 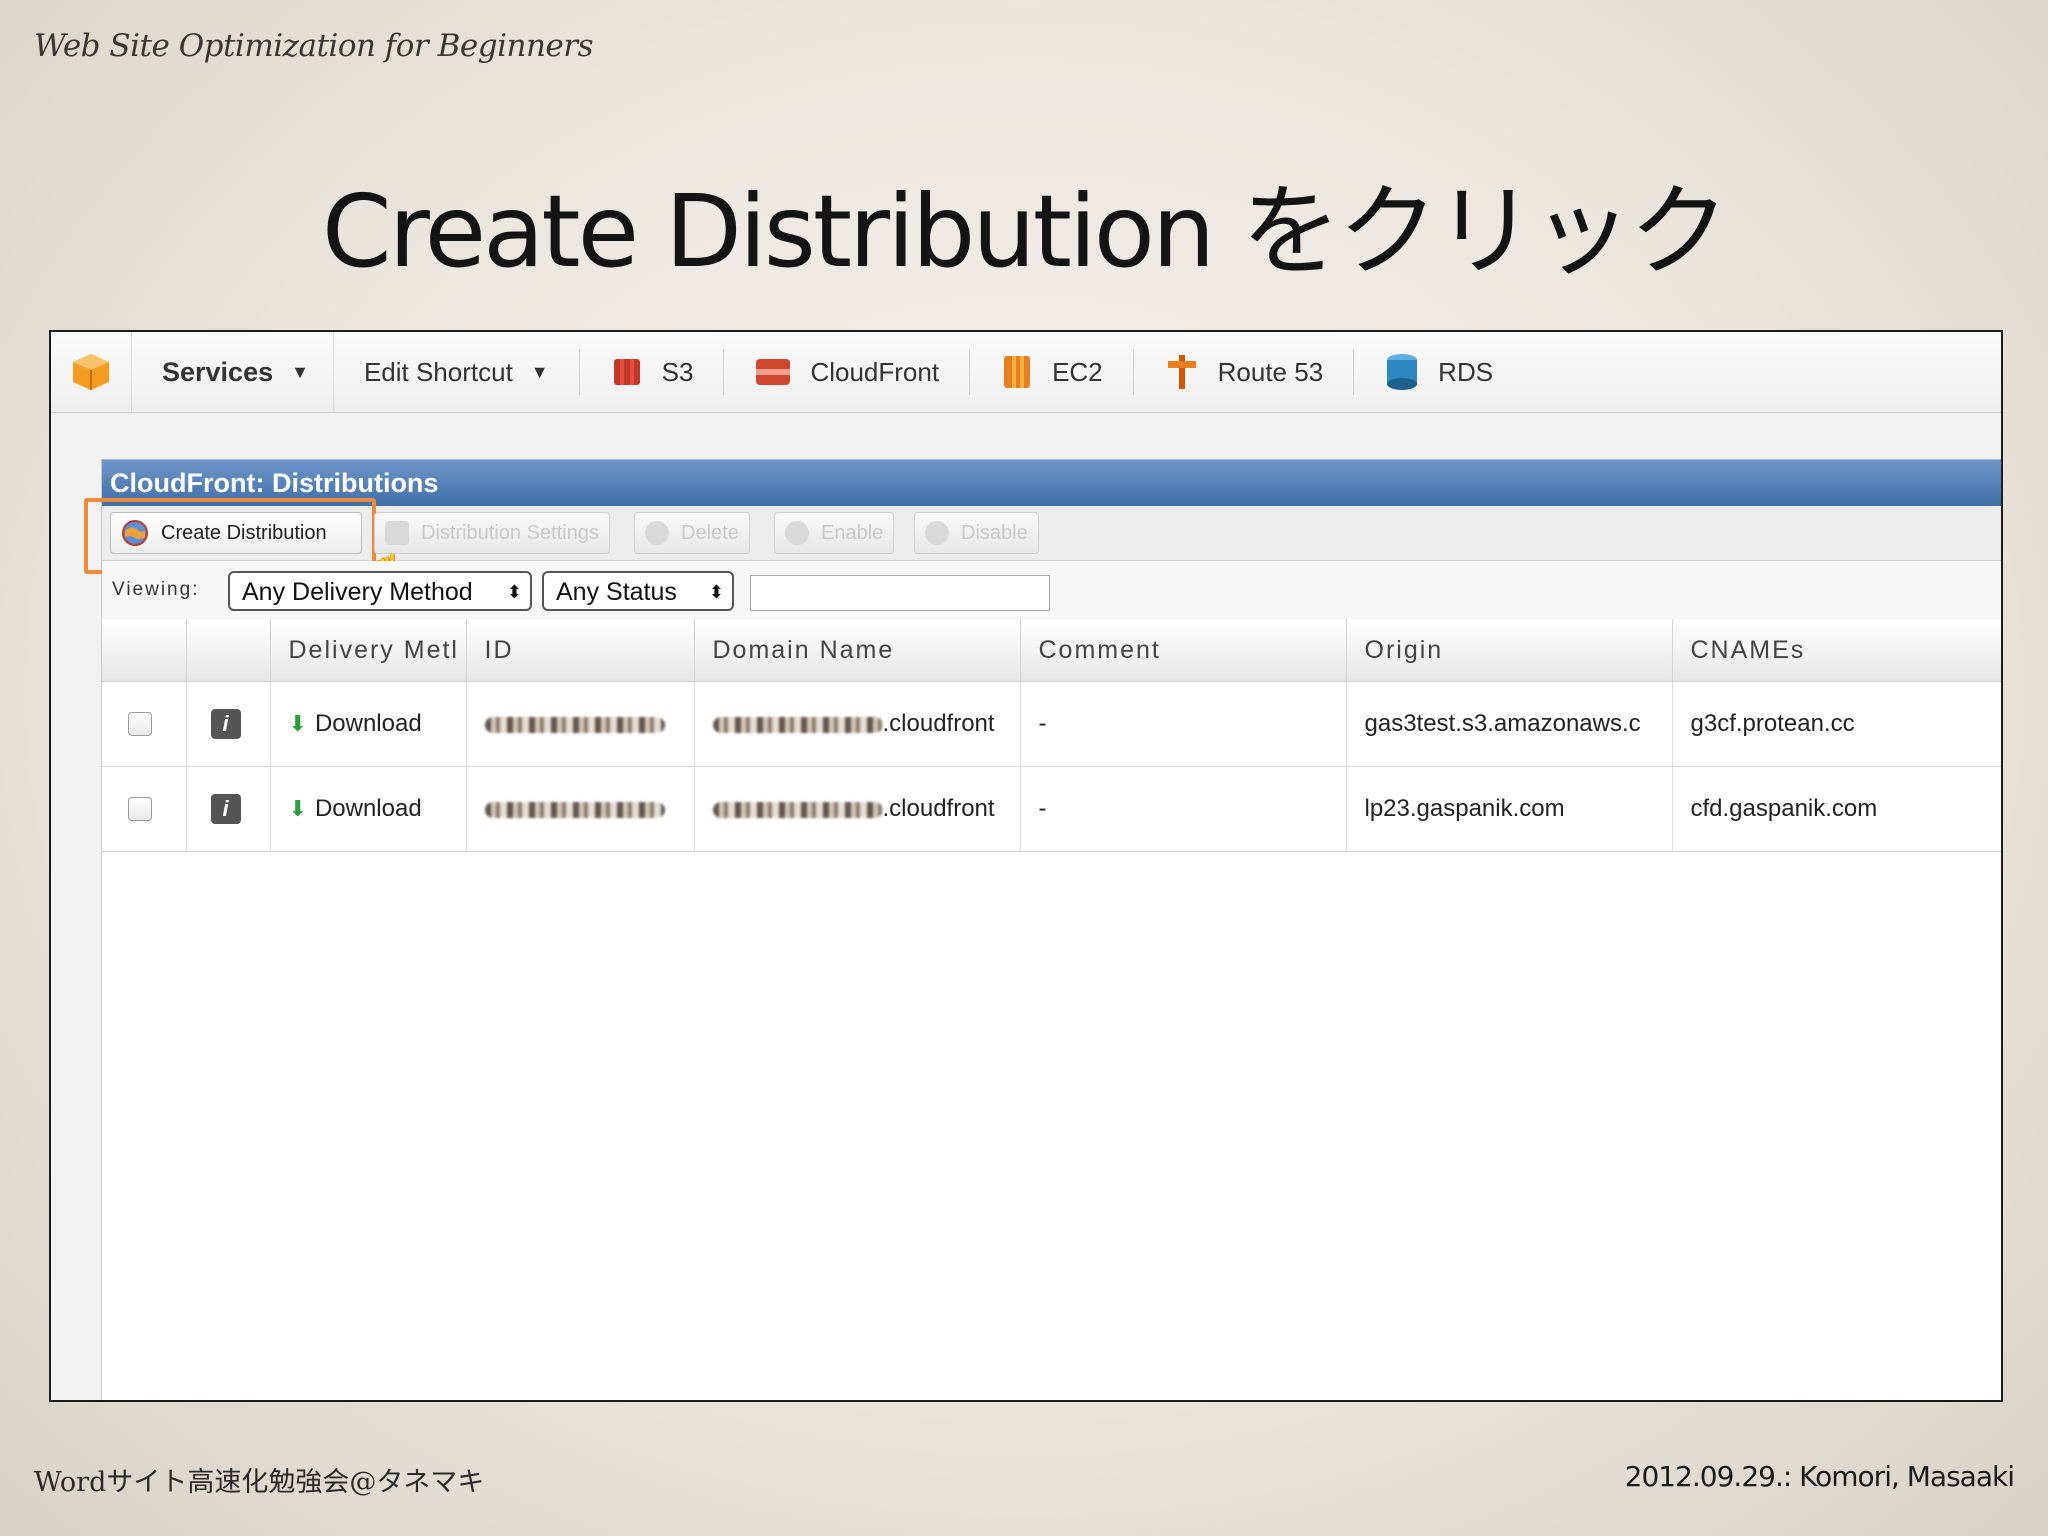 What do you see at coordinates (438, 371) in the screenshot?
I see `edit-shortcut-label: Edit Shortcut` at bounding box center [438, 371].